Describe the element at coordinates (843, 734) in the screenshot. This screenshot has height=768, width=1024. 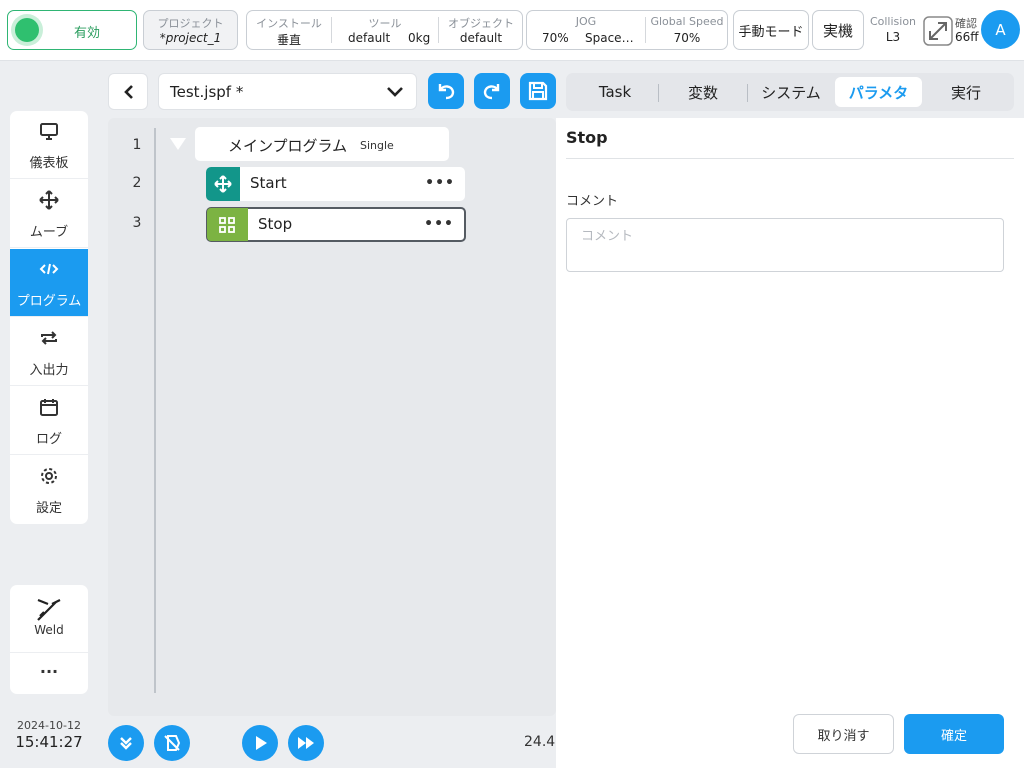
I see `cancel-button: 取り消す` at that location.